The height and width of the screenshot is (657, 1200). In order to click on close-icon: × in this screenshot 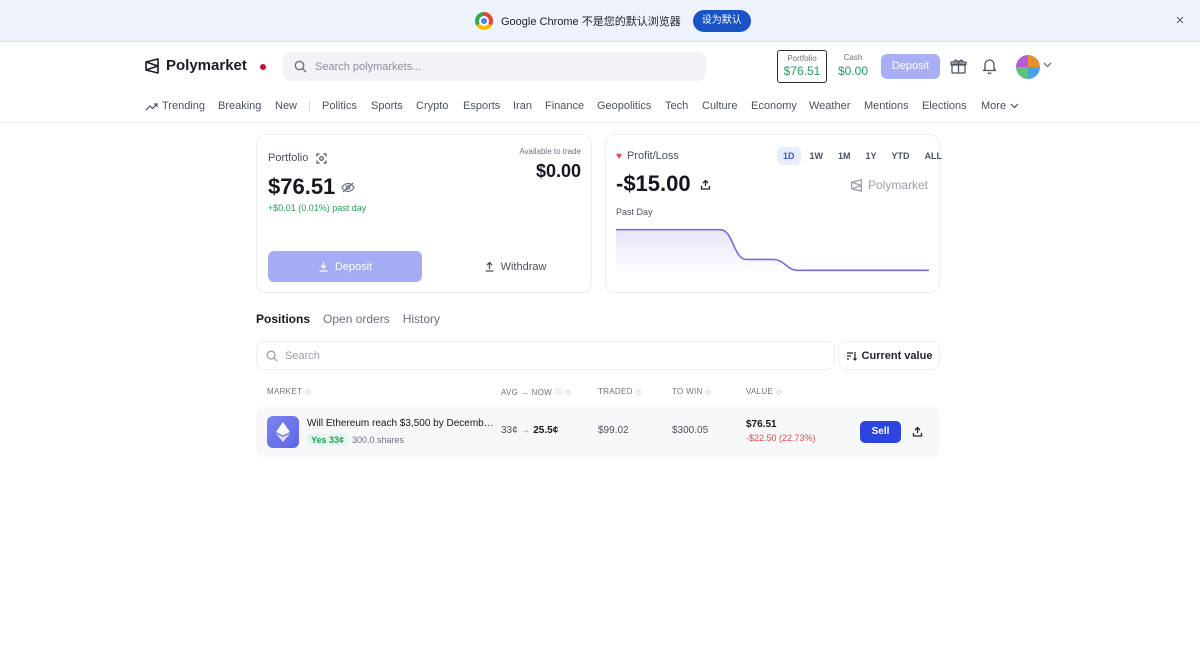, I will do `click(1180, 21)`.